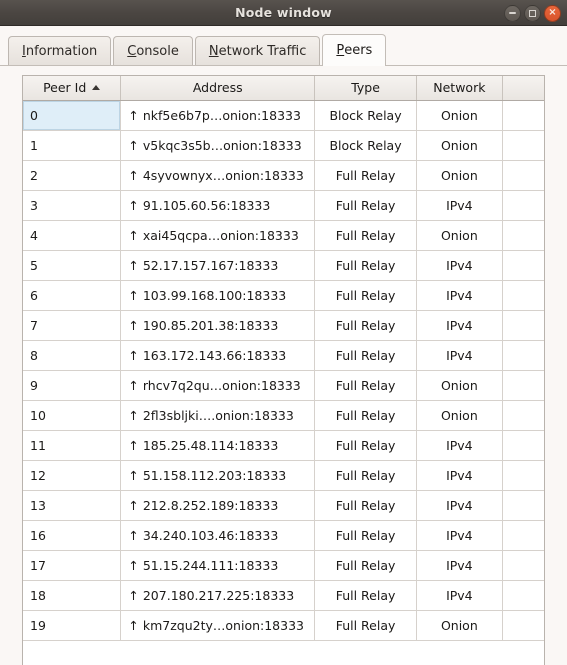 Image resolution: width=567 pixels, height=665 pixels. Describe the element at coordinates (72, 415) in the screenshot. I see `cell-peer-id: 10` at that location.